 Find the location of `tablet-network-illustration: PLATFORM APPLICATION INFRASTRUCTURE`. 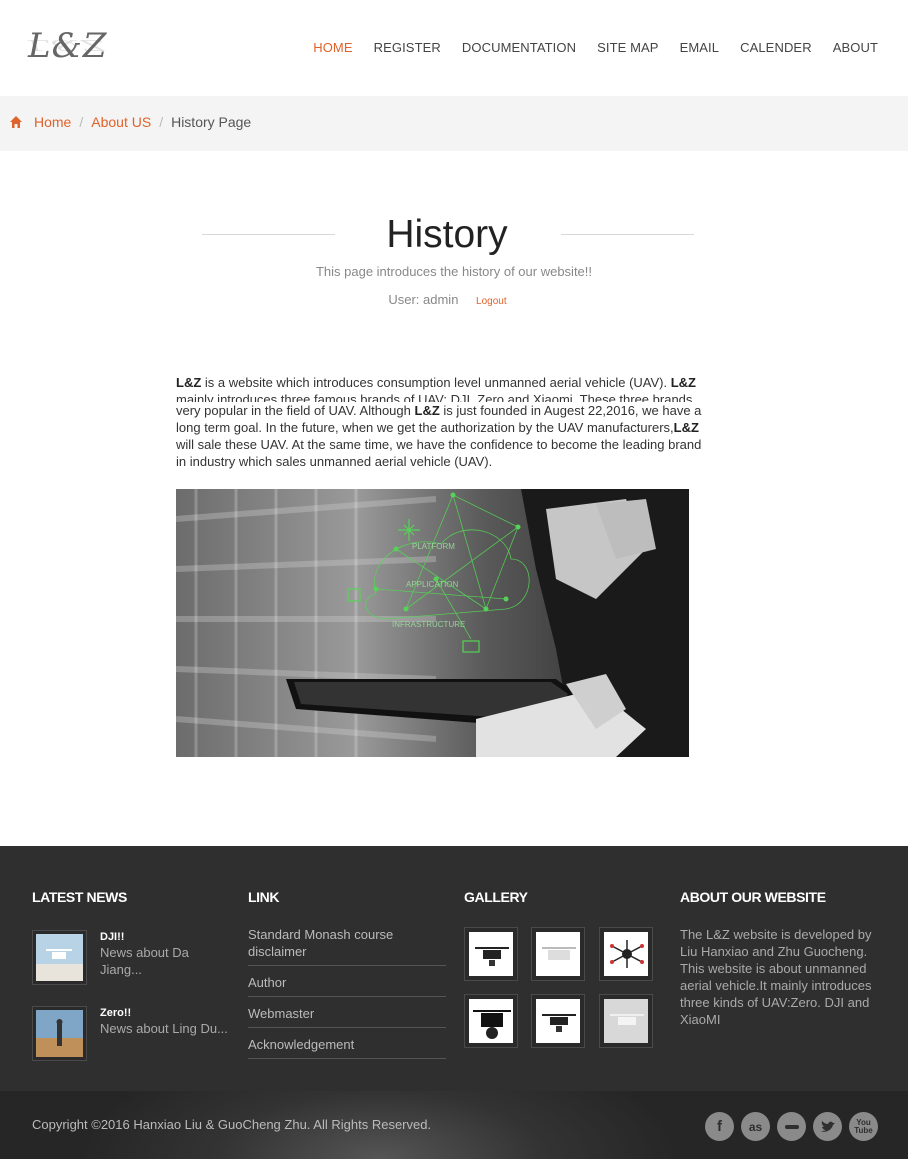

tablet-network-illustration: PLATFORM APPLICATION INFRASTRUCTURE is located at coordinates (432, 623).